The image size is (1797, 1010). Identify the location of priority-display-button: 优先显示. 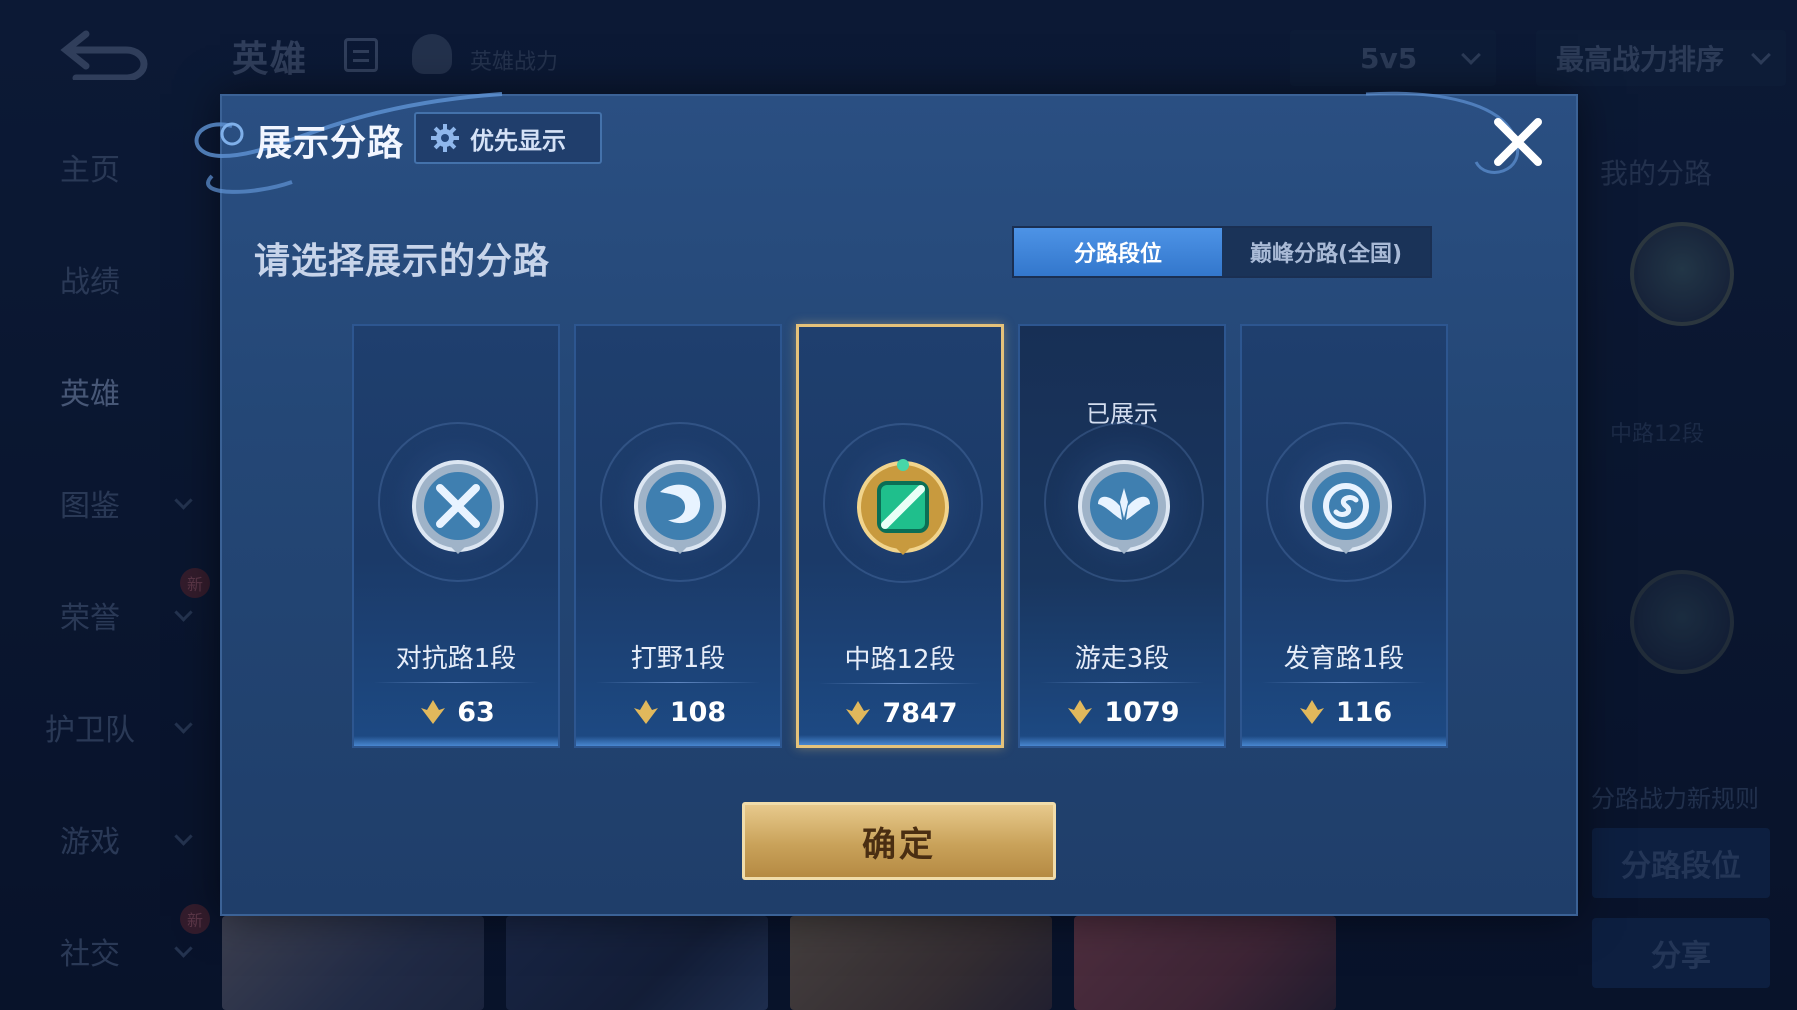
(508, 138).